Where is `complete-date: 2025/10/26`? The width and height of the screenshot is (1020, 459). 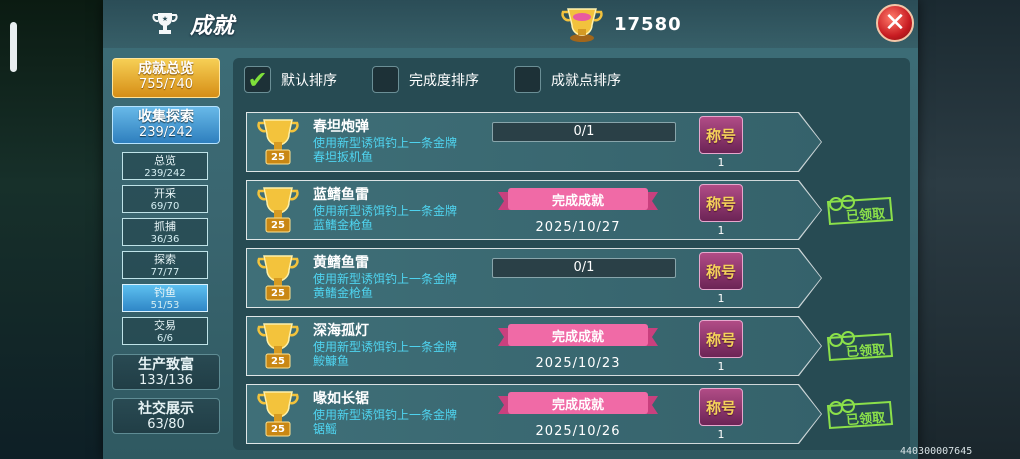
complete-date: 2025/10/26 is located at coordinates (578, 431).